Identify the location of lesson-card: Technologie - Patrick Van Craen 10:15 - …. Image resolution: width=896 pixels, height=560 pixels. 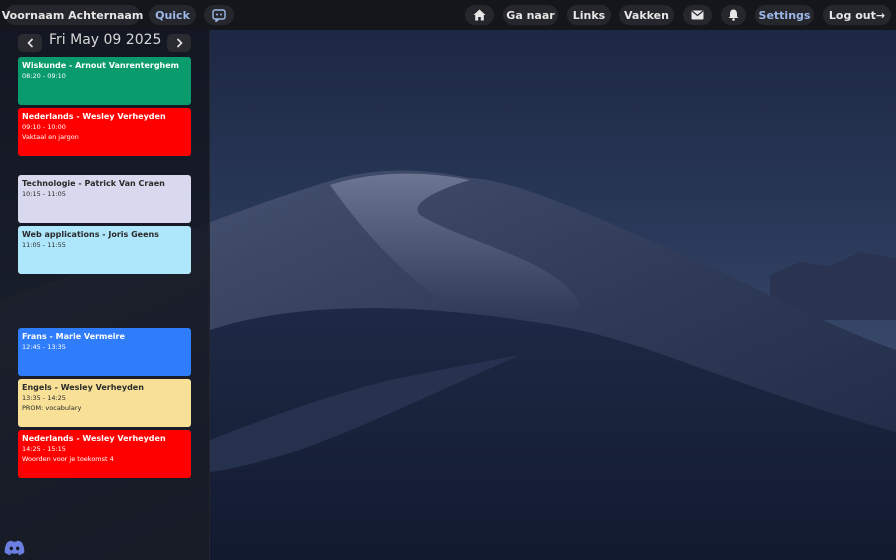
(104, 199).